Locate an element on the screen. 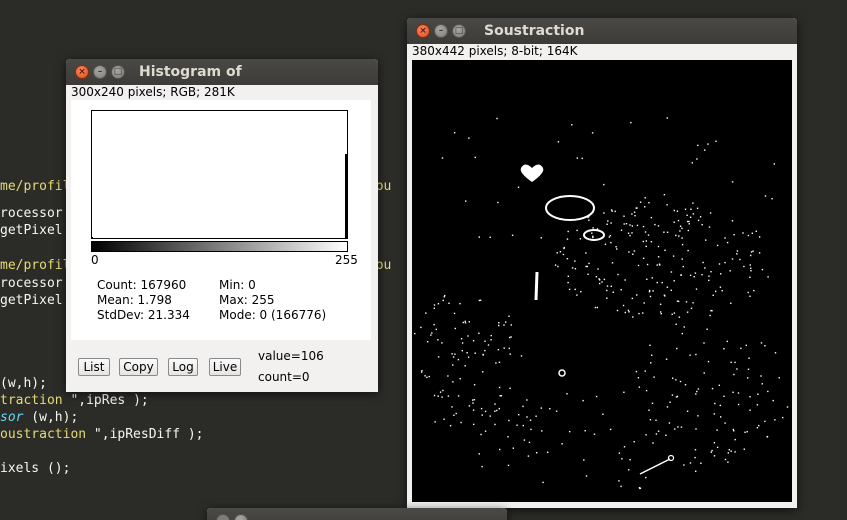 The image size is (847, 520). list-button: List is located at coordinates (94, 367).